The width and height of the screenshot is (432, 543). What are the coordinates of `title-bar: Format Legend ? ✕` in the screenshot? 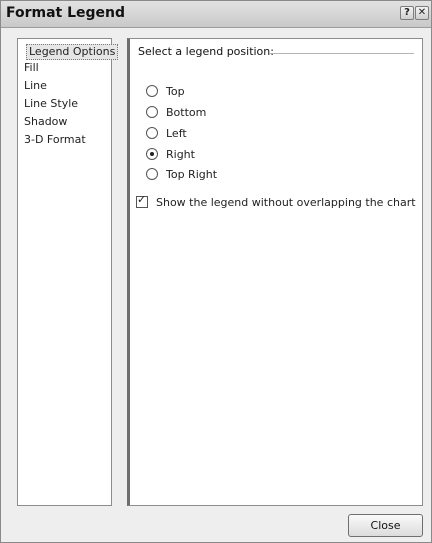 It's located at (216, 14).